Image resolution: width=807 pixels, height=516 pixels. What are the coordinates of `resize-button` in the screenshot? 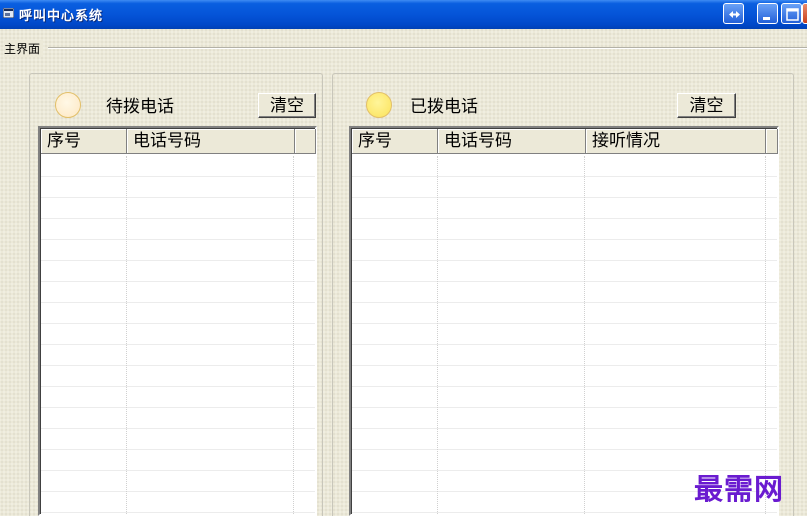 It's located at (733, 13).